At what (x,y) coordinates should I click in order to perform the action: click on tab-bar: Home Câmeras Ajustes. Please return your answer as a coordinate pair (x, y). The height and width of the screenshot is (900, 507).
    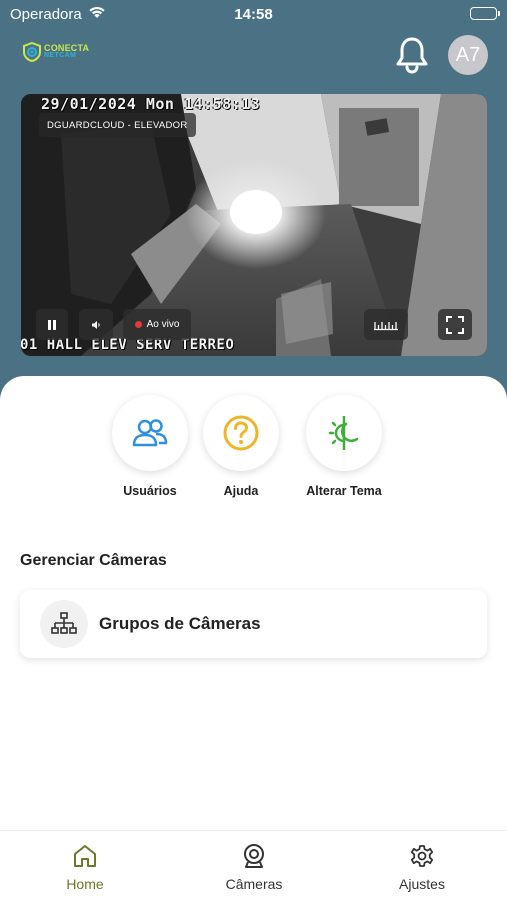
    Looking at the image, I should click on (253, 865).